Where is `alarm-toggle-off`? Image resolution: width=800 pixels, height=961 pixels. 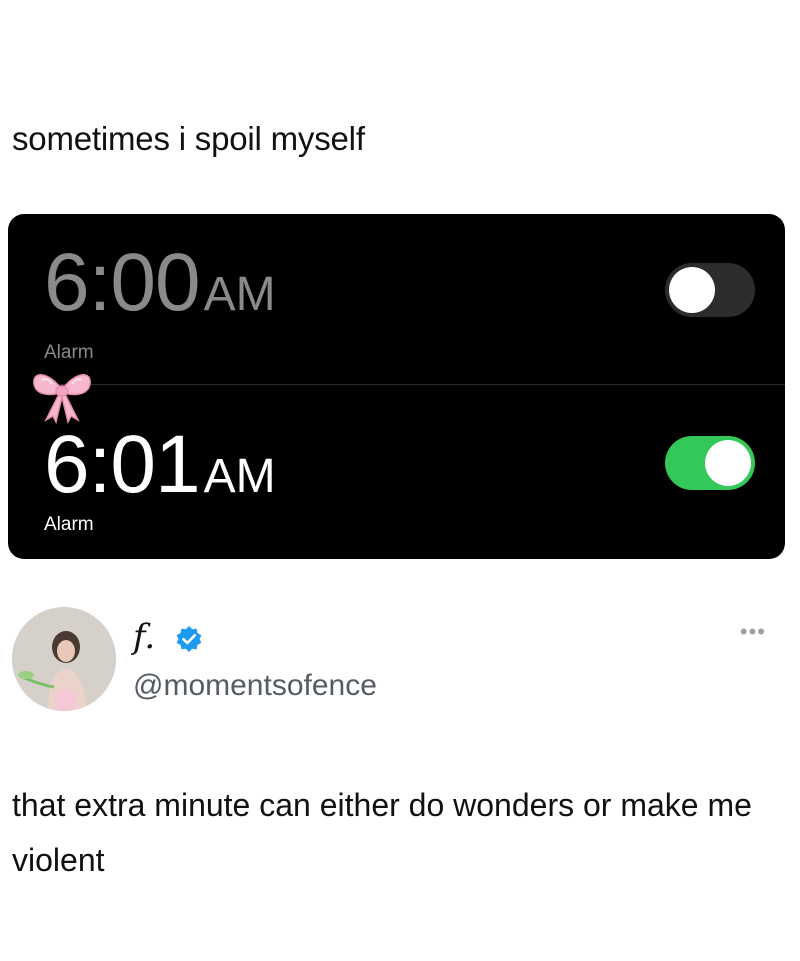 alarm-toggle-off is located at coordinates (710, 290).